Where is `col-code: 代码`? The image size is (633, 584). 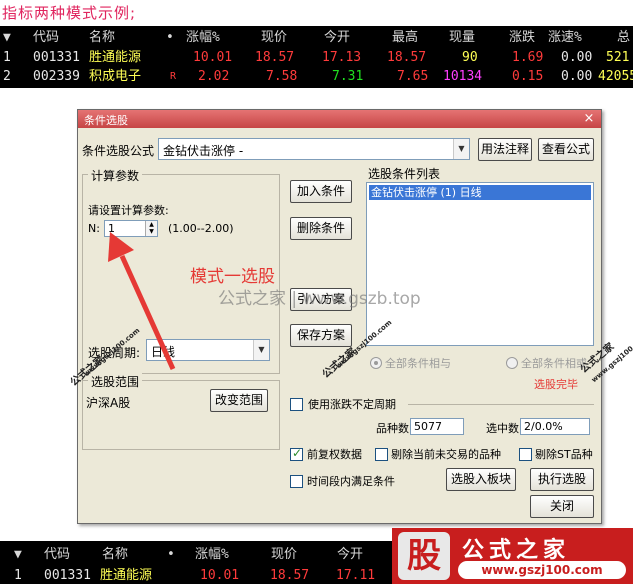
col-code: 代码 is located at coordinates (57, 555).